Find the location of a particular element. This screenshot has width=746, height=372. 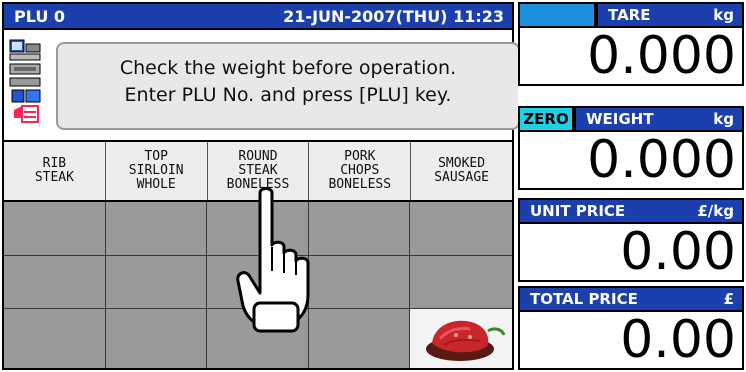

tab-label: PORK CHOPS BONELESS is located at coordinates (360, 170).